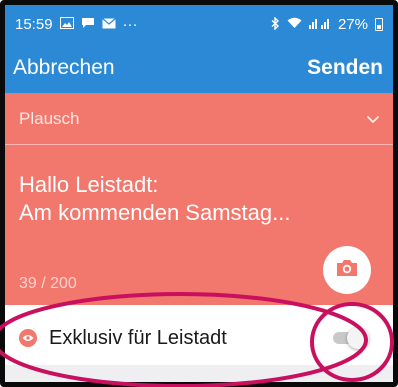 The height and width of the screenshot is (387, 398). I want to click on toggle-thumb, so click(358, 338).